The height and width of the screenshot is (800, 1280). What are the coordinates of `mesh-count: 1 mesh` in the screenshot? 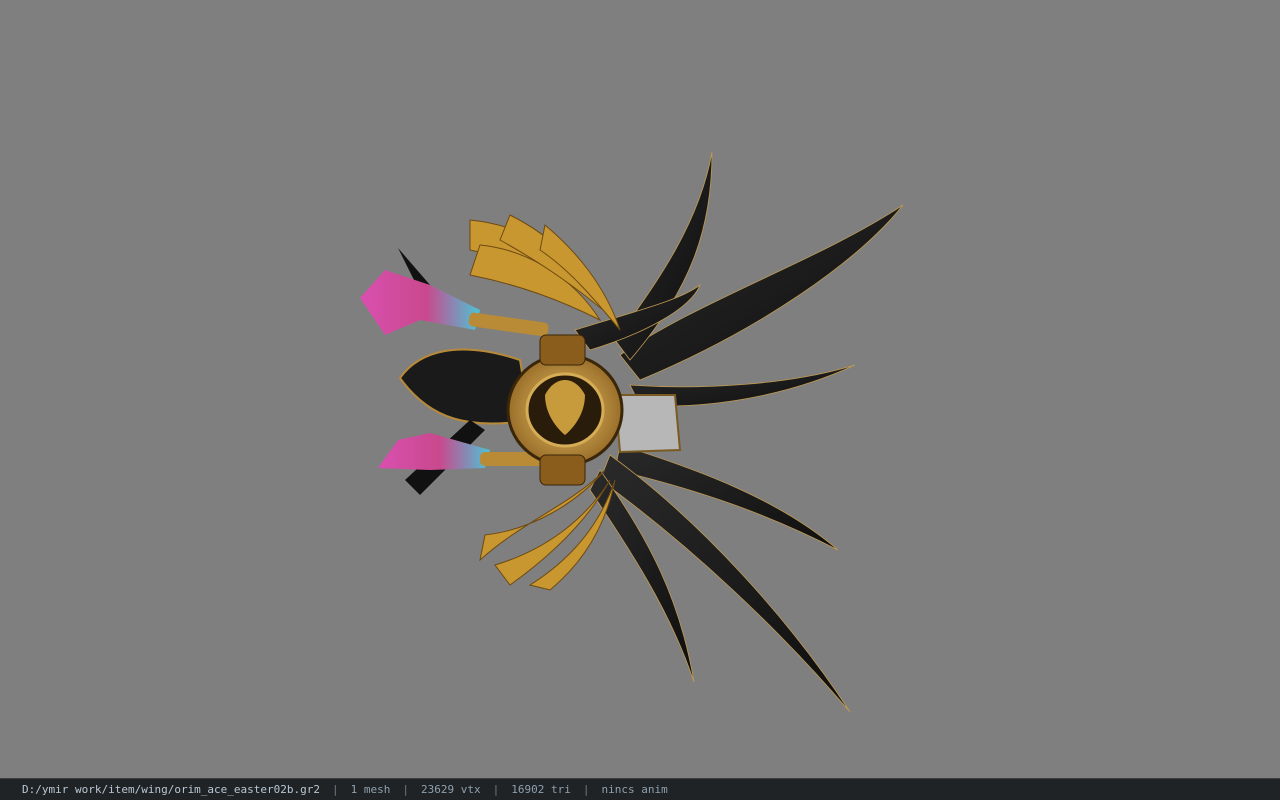 It's located at (370, 789).